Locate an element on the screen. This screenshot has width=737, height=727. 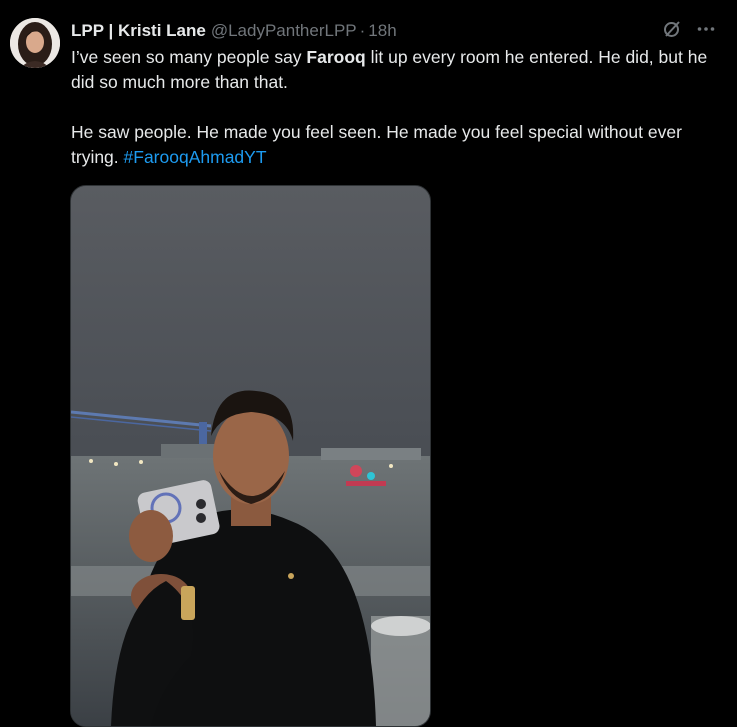
tweet-actions is located at coordinates (689, 29).